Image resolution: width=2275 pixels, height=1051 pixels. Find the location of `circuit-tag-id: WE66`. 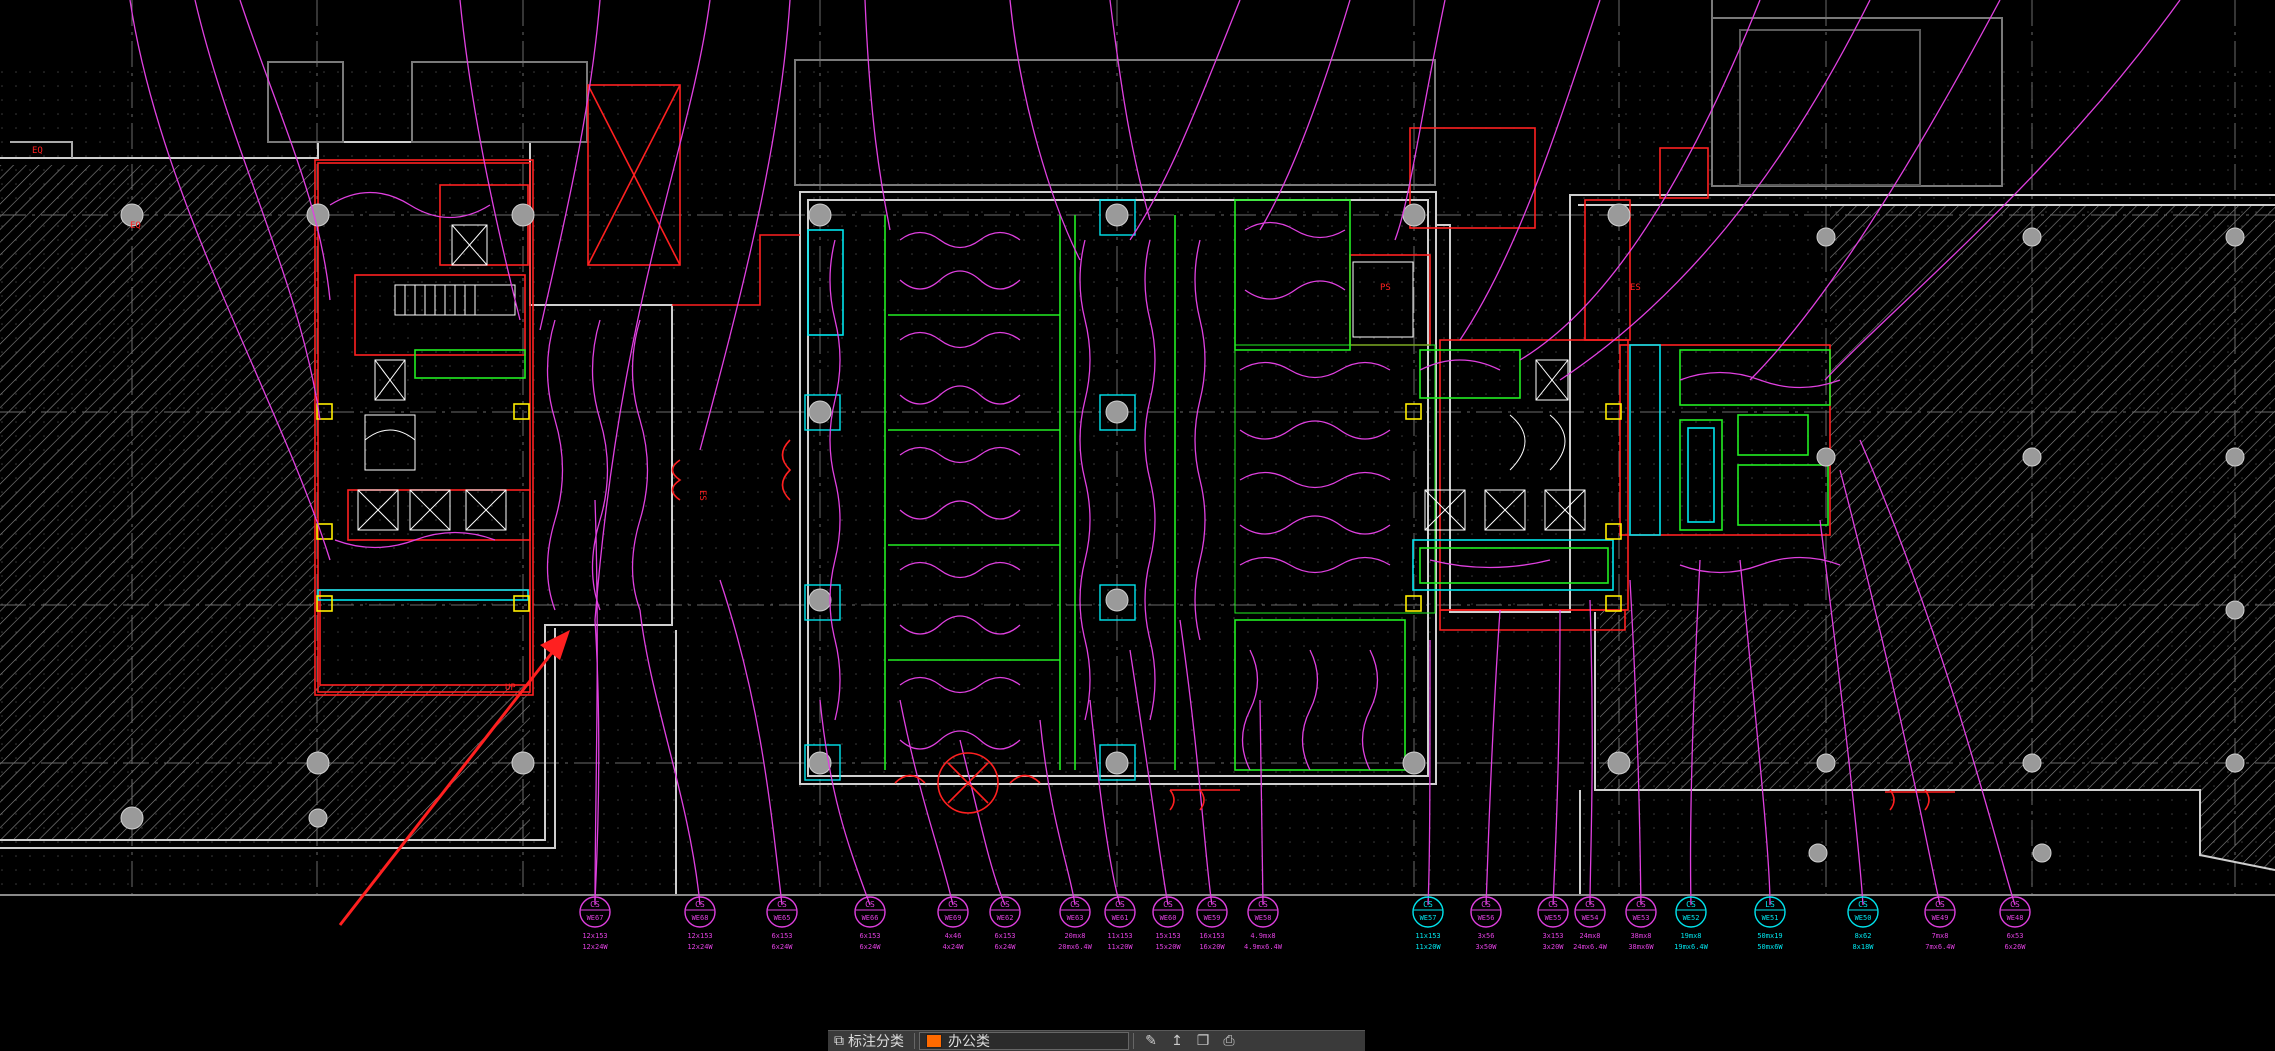

circuit-tag-id: WE66 is located at coordinates (870, 918).